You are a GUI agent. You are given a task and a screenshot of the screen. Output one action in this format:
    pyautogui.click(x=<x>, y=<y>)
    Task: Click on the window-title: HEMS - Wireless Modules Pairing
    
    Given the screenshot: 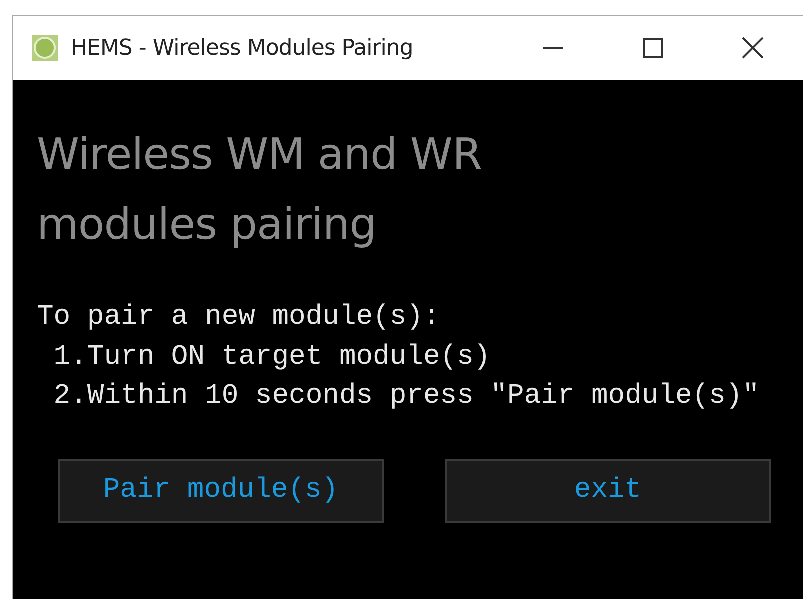 What is the action you would take?
    pyautogui.click(x=242, y=48)
    